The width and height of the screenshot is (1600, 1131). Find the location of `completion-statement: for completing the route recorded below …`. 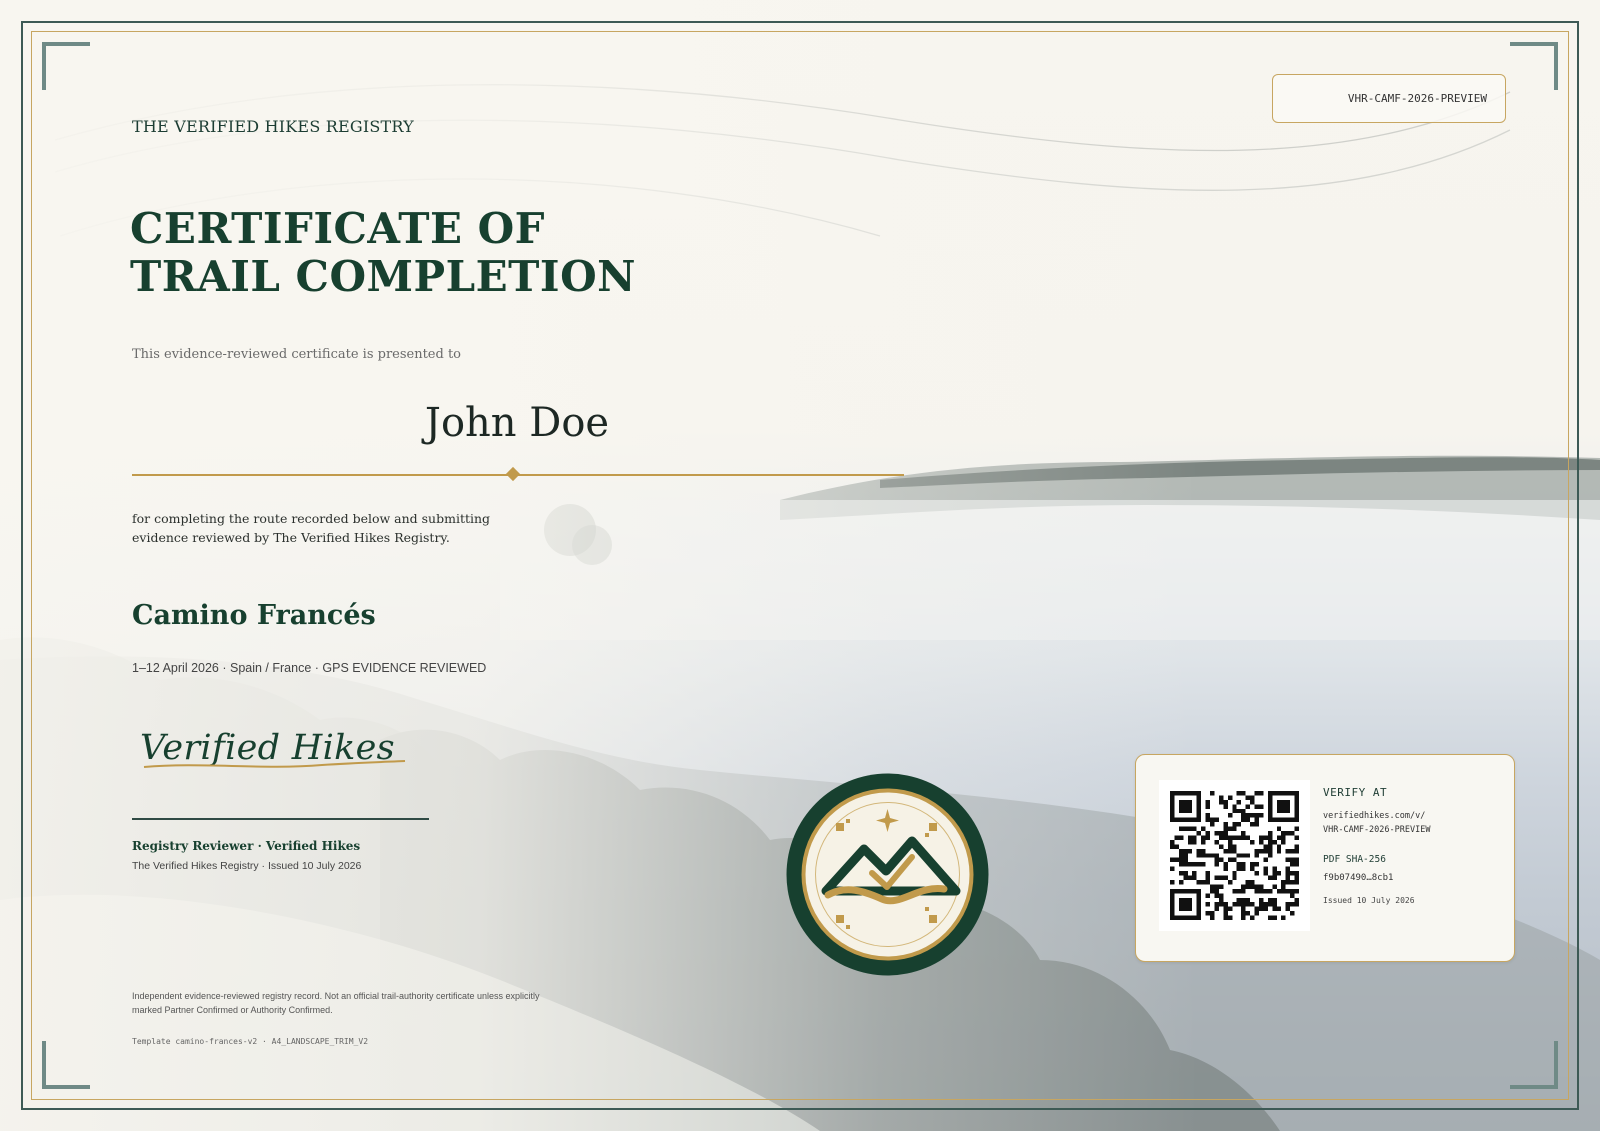

completion-statement: for completing the route recorded below … is located at coordinates (311, 528).